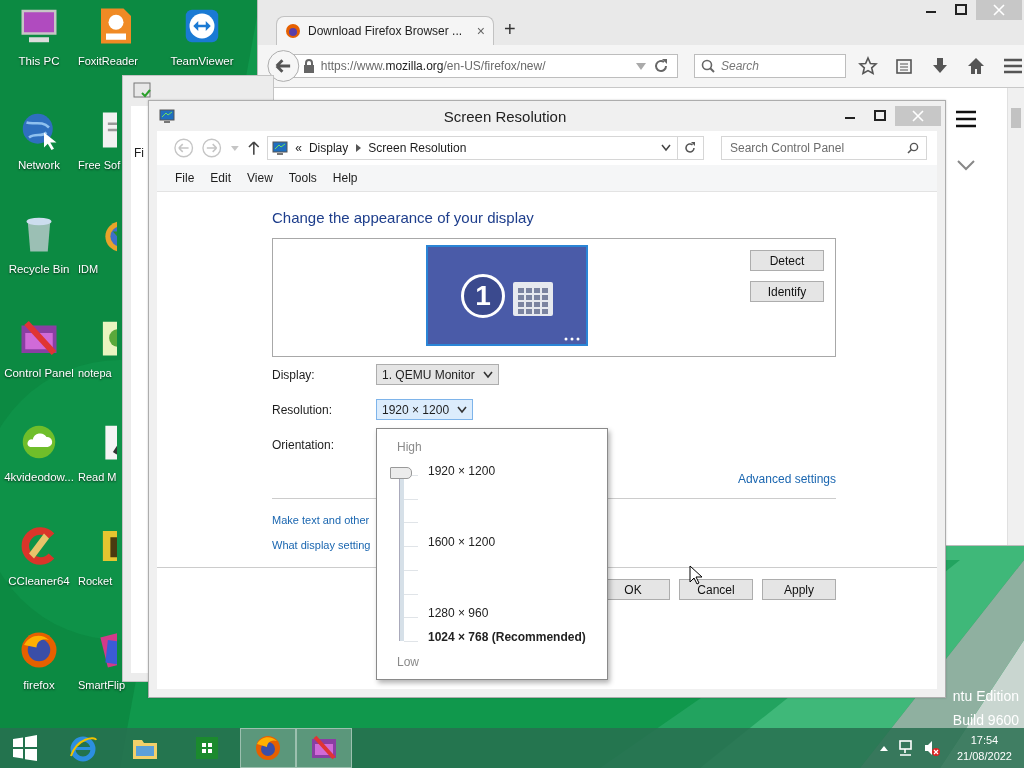 The width and height of the screenshot is (1024, 768). I want to click on muted-speaker-icon, so click(931, 748).